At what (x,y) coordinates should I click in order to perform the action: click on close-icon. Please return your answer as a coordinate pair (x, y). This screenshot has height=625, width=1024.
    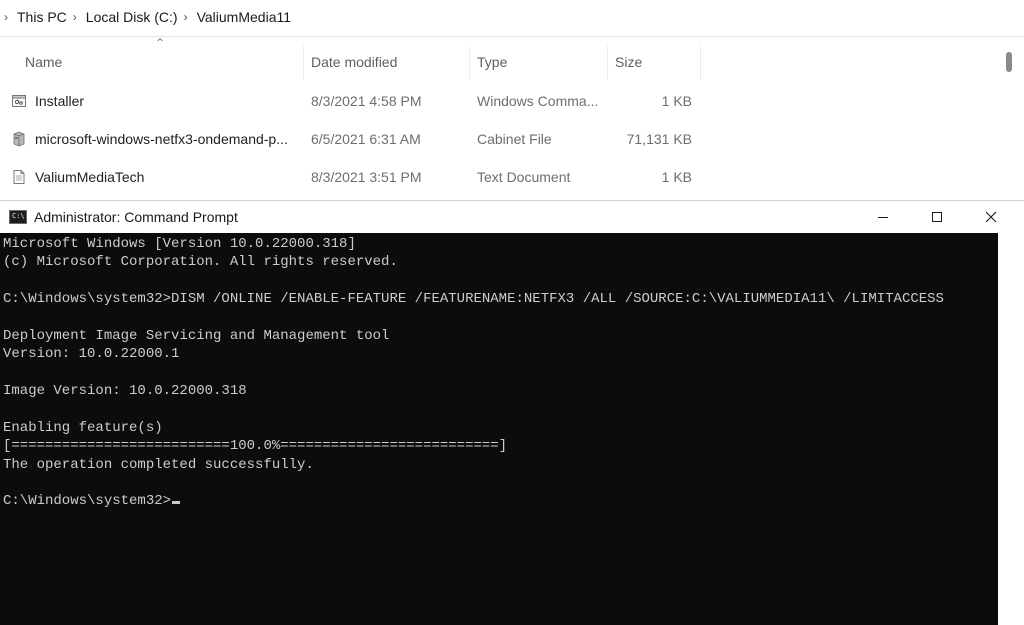
    Looking at the image, I should click on (991, 217).